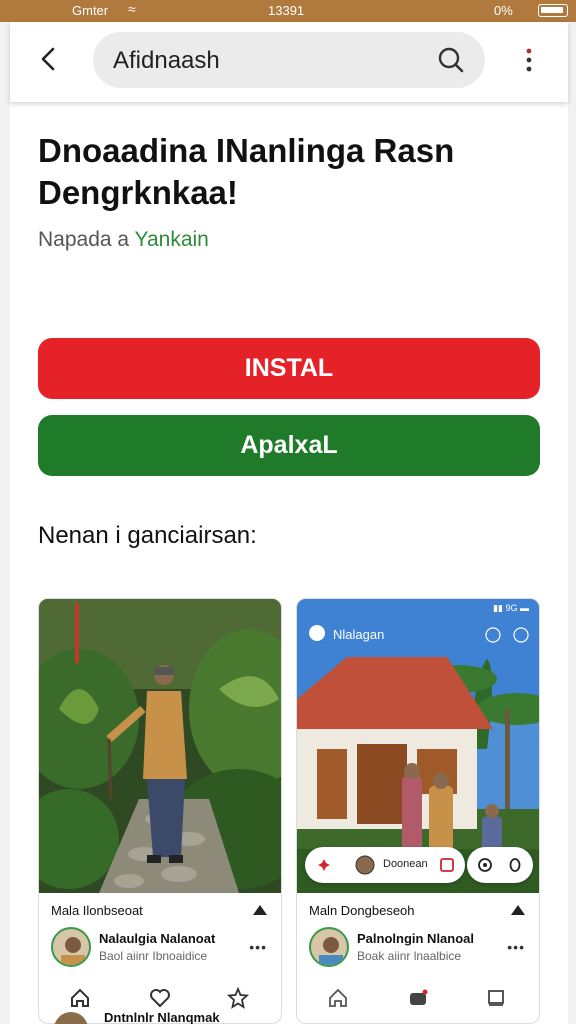 This screenshot has width=576, height=1024. Describe the element at coordinates (86, 239) in the screenshot. I see `developer-prefix: Napada a` at that location.